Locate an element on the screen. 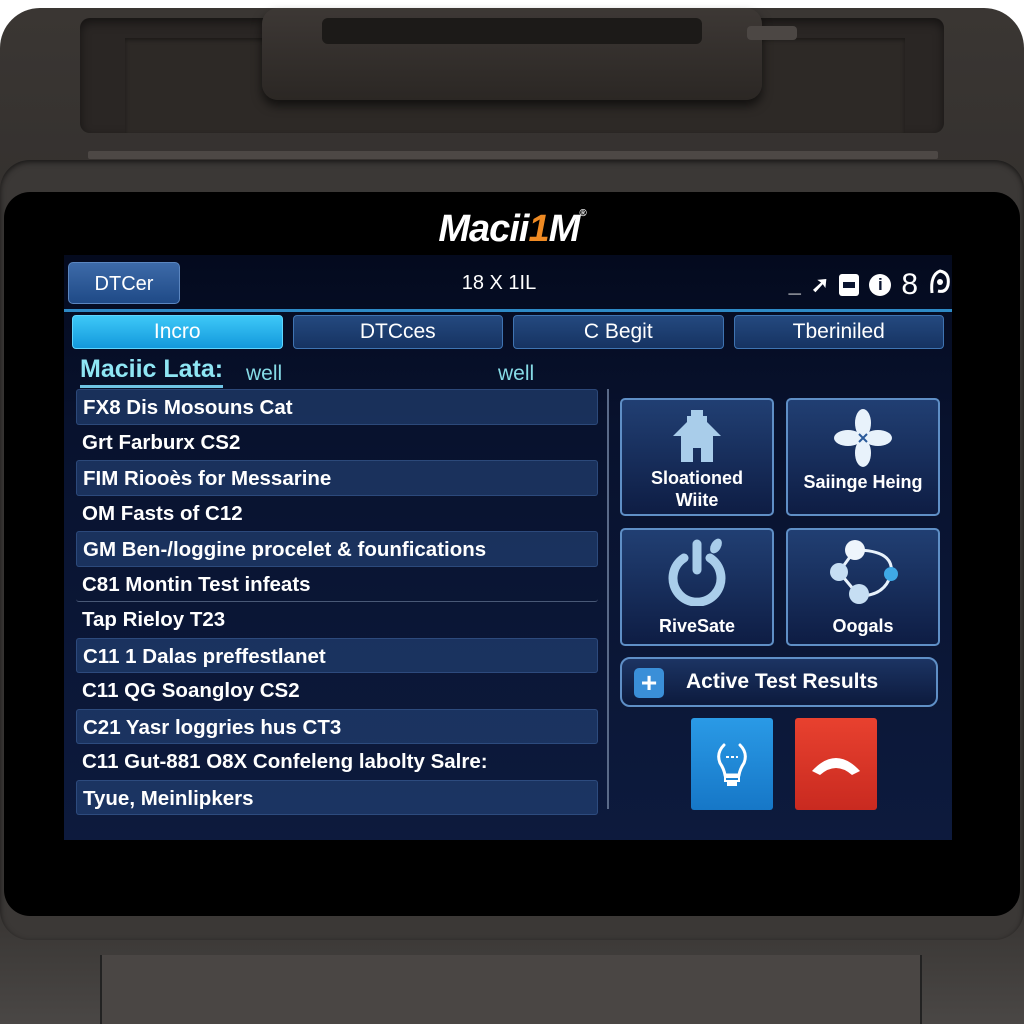  tile-rivesate: RiveSate is located at coordinates (697, 587).